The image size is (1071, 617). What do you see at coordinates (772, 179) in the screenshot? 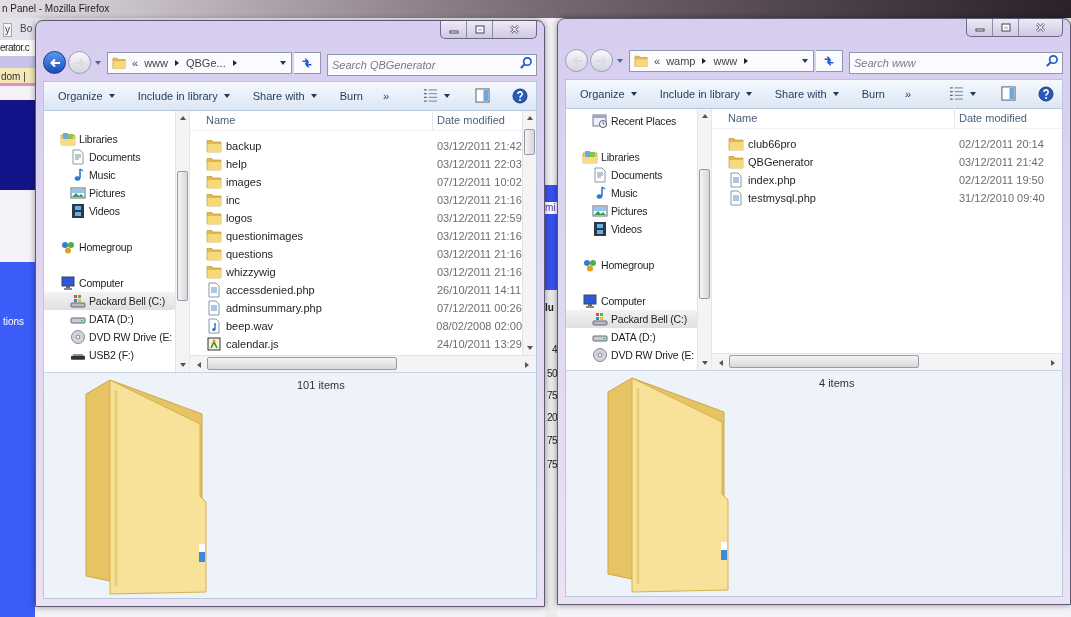
I see `file-name: index.php` at bounding box center [772, 179].